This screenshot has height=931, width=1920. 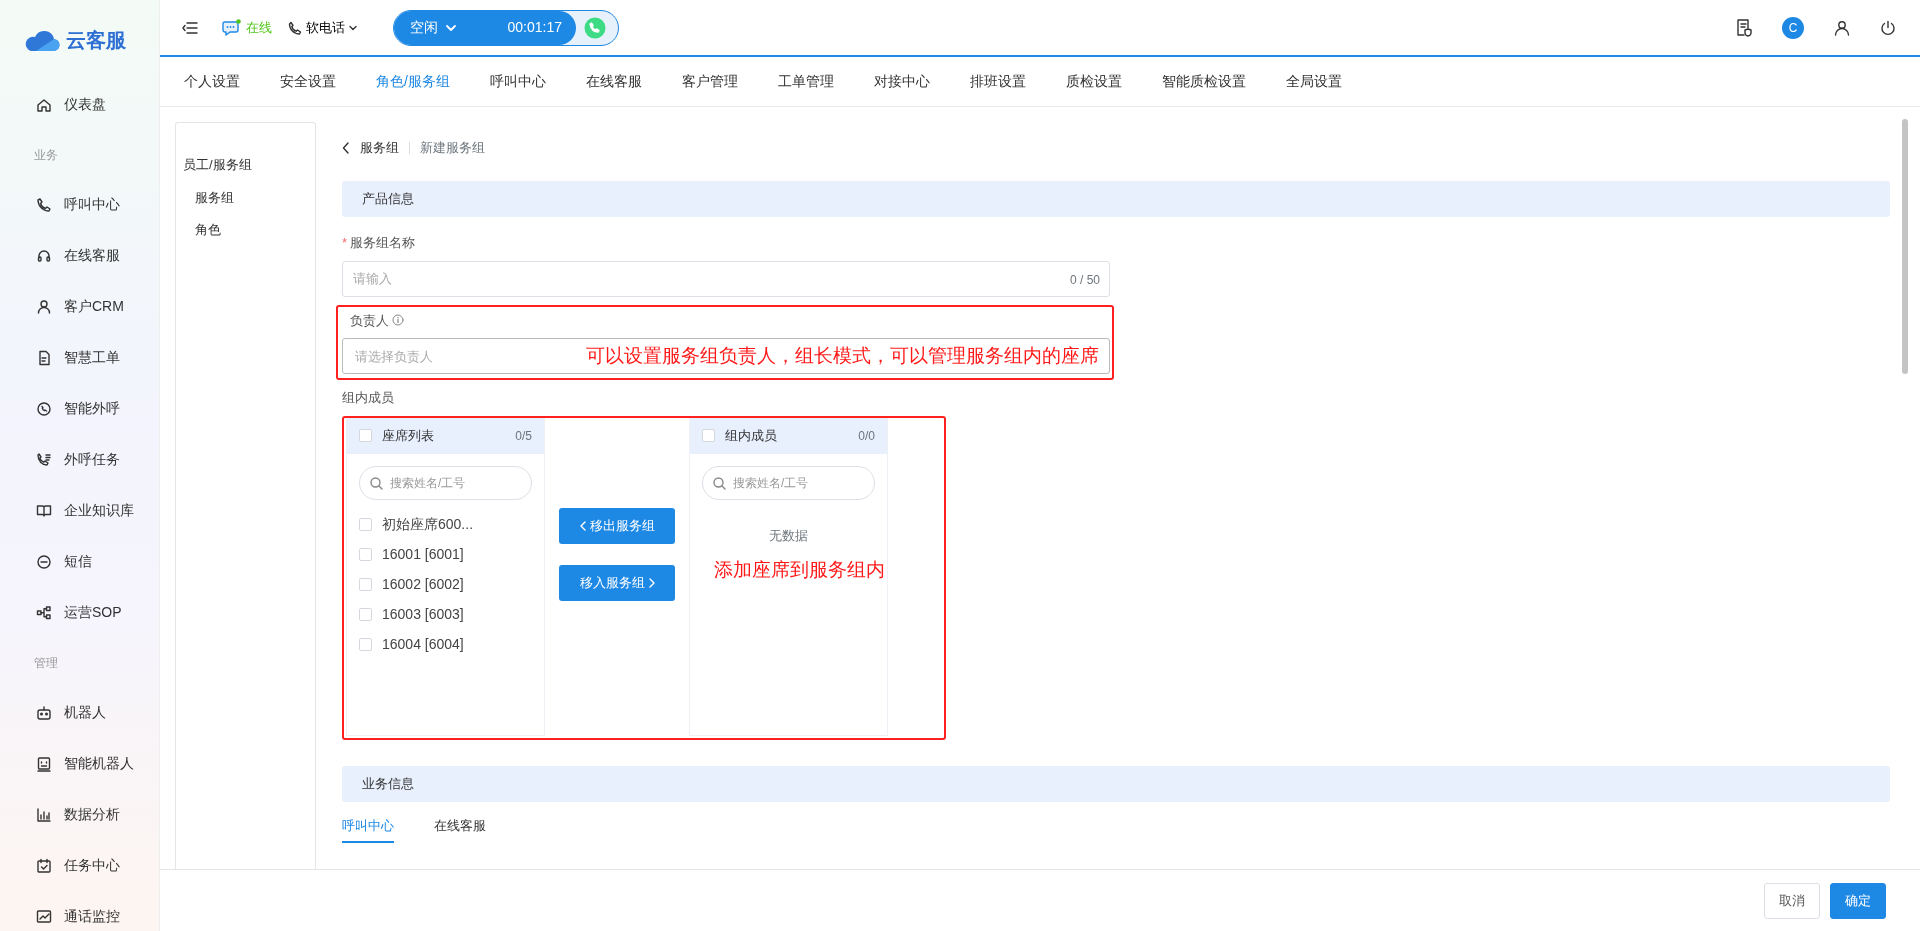 What do you see at coordinates (901, 81) in the screenshot?
I see `nav-tab: 对接中心` at bounding box center [901, 81].